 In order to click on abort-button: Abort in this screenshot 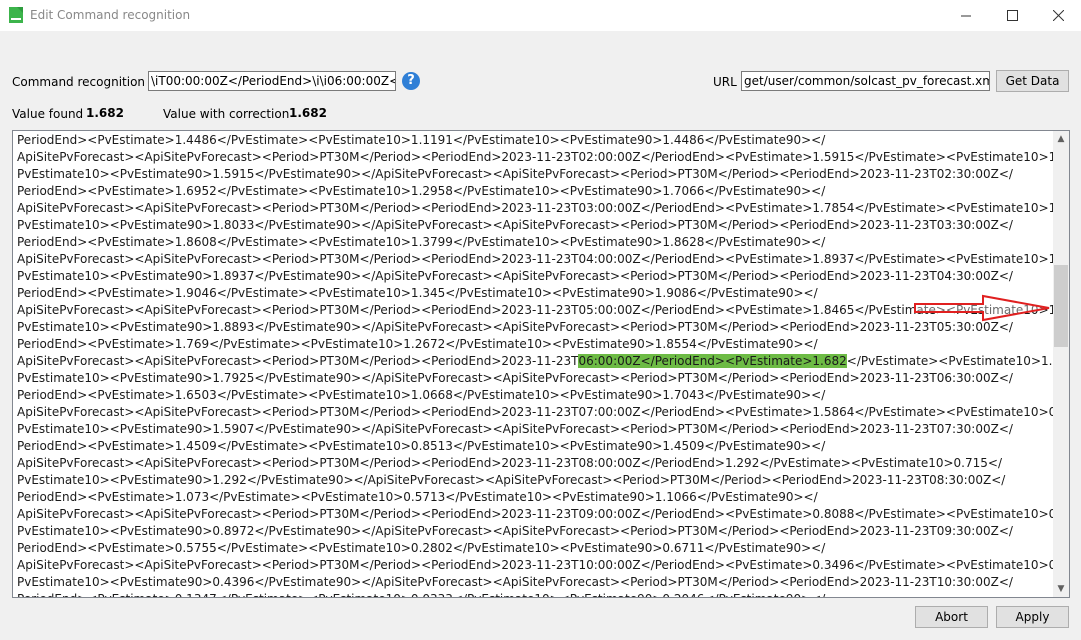, I will do `click(951, 617)`.